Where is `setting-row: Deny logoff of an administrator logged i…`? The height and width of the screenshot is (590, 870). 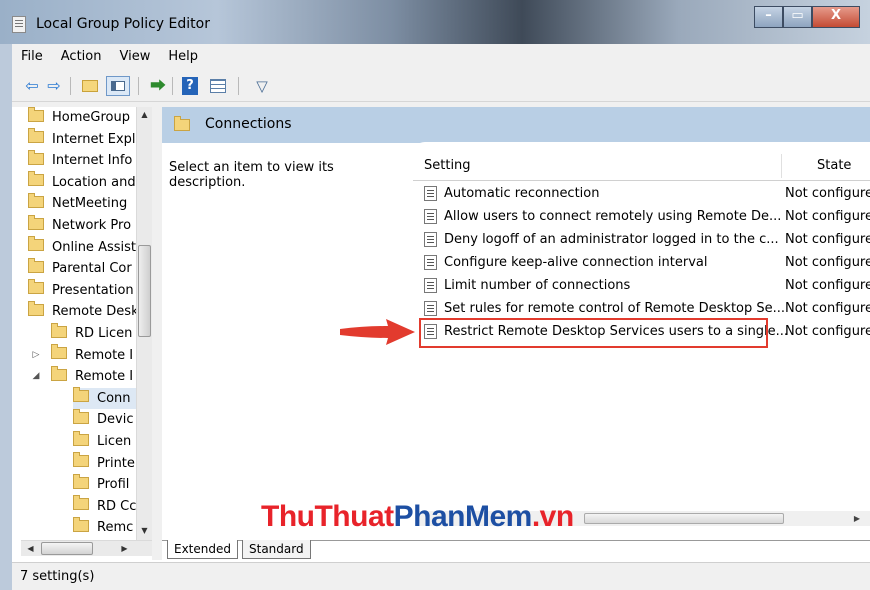
setting-row: Deny logoff of an administrator logged i… is located at coordinates (641, 239).